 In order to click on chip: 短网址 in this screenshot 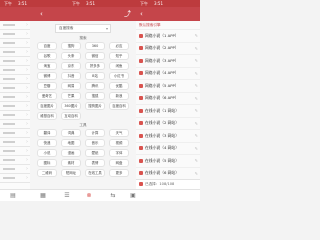, I will do `click(71, 173)`.